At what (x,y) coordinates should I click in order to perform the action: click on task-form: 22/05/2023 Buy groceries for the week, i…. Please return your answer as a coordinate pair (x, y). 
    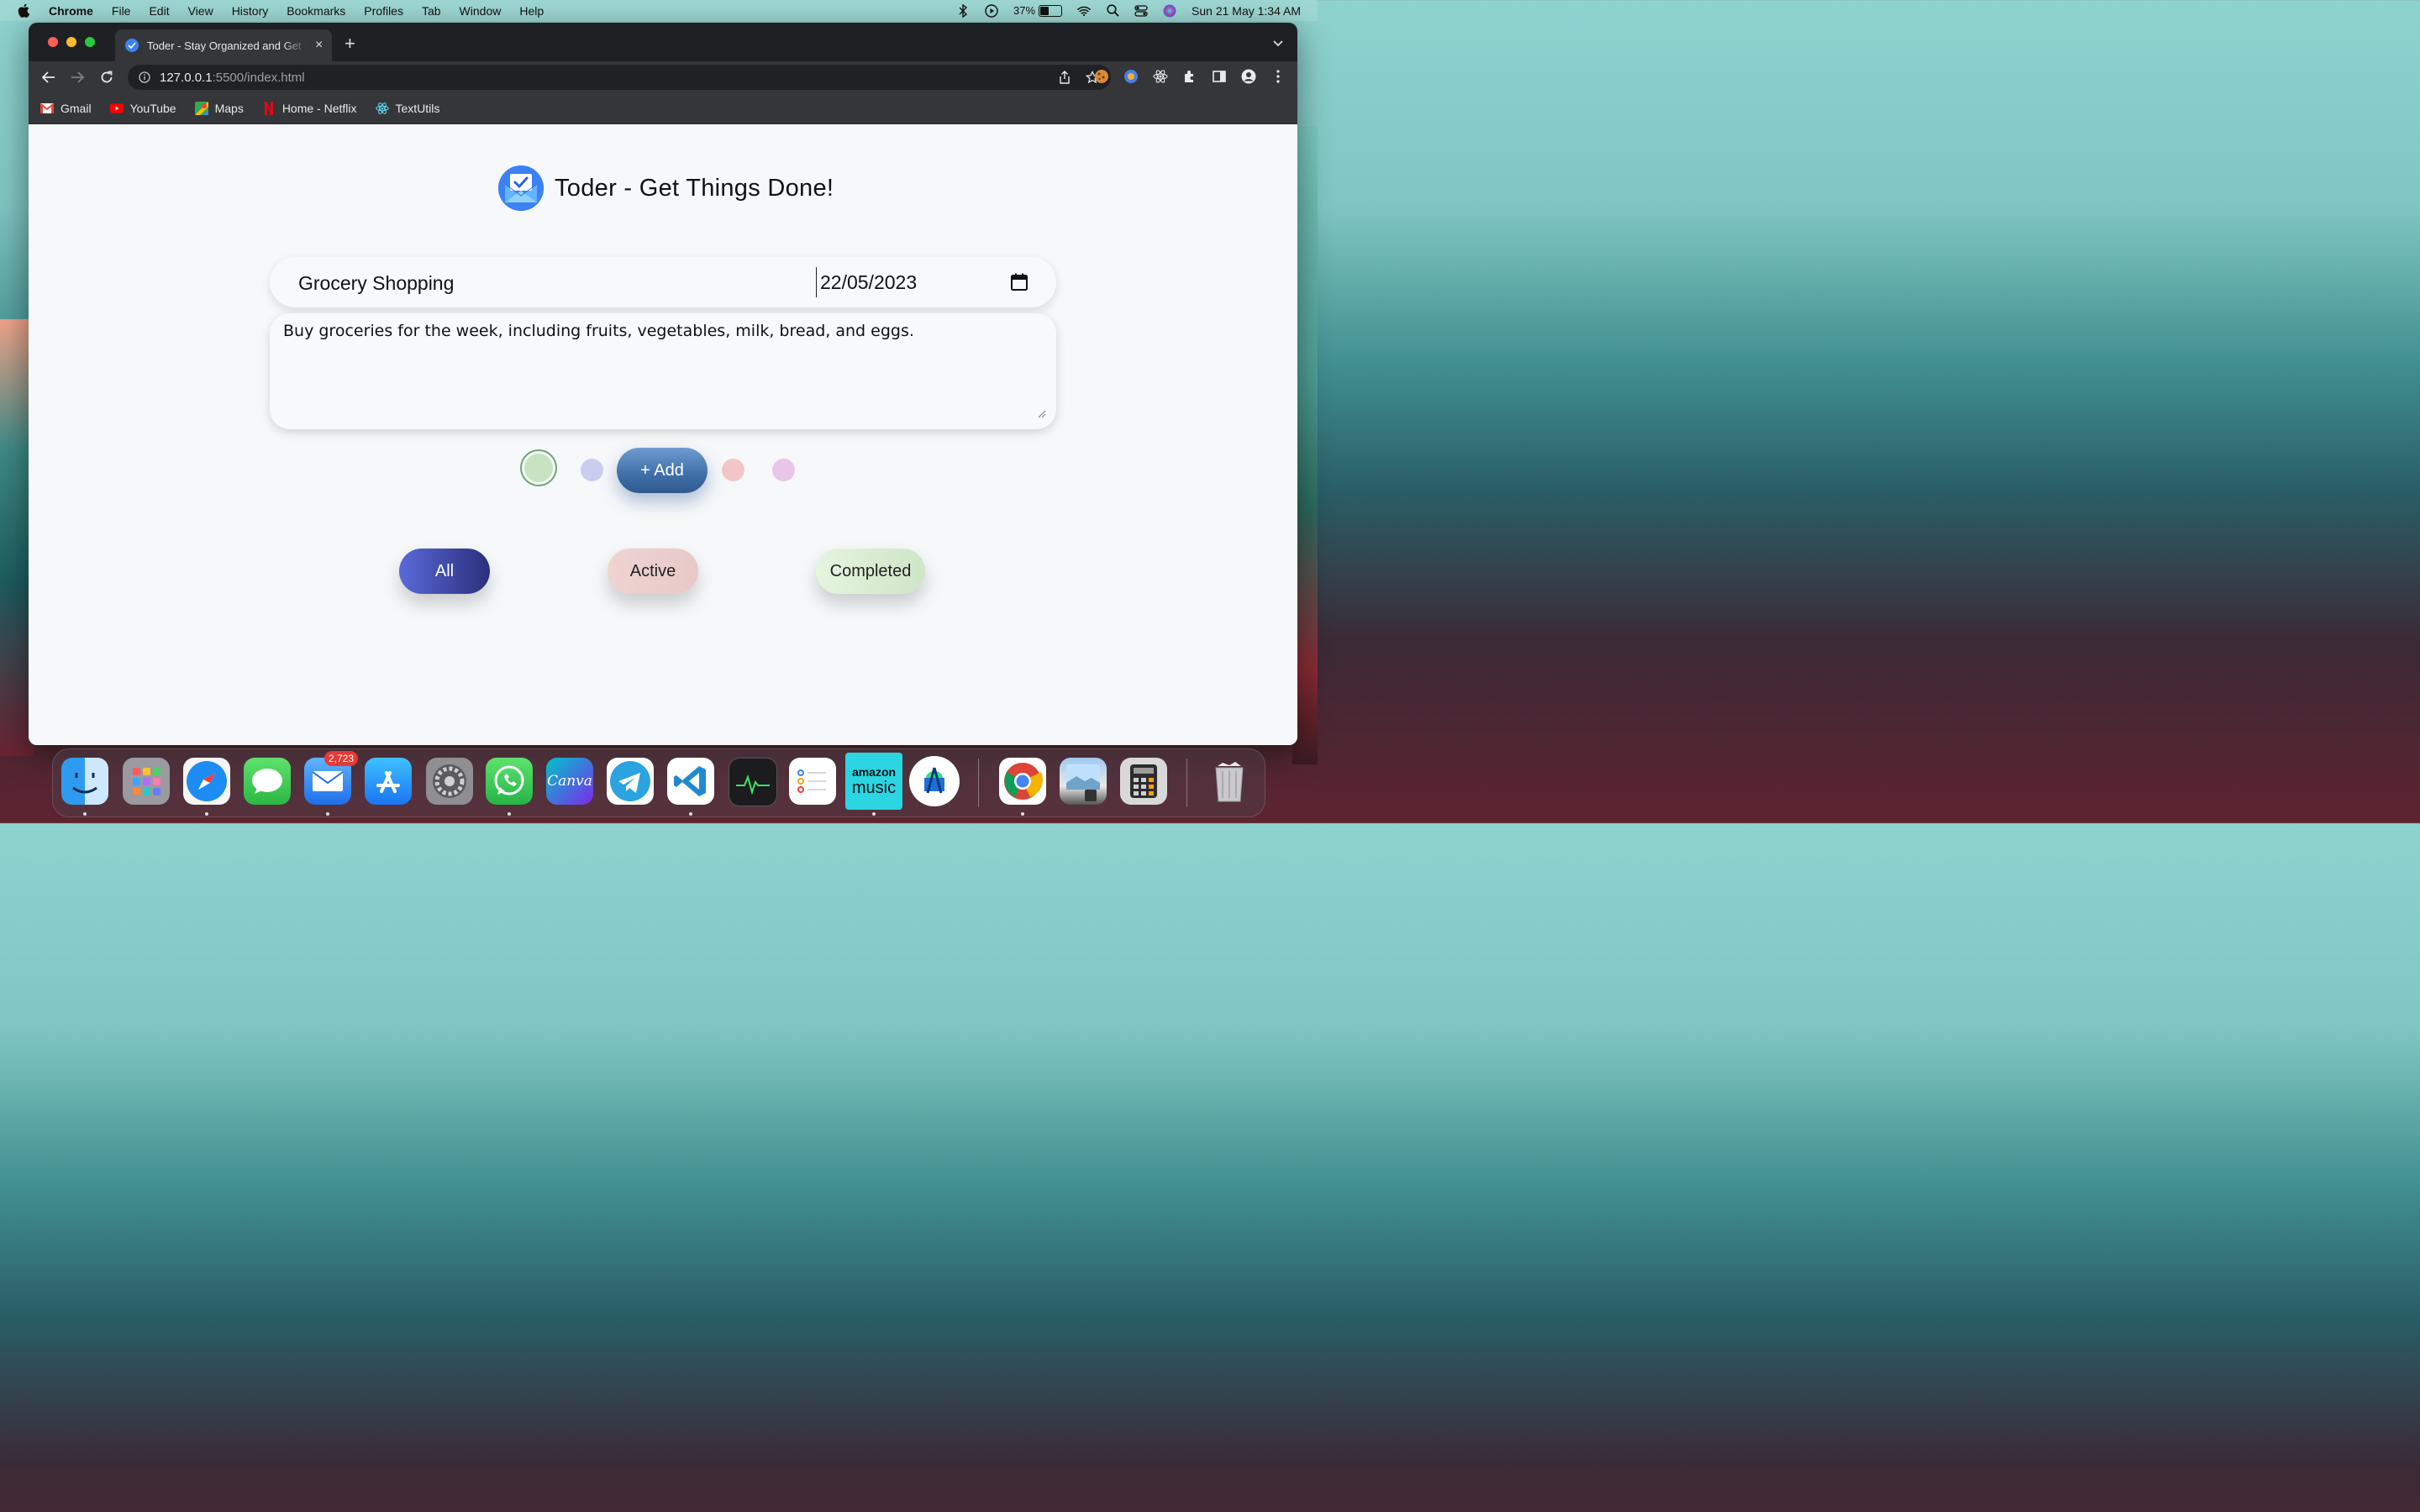
    Looking at the image, I should click on (663, 343).